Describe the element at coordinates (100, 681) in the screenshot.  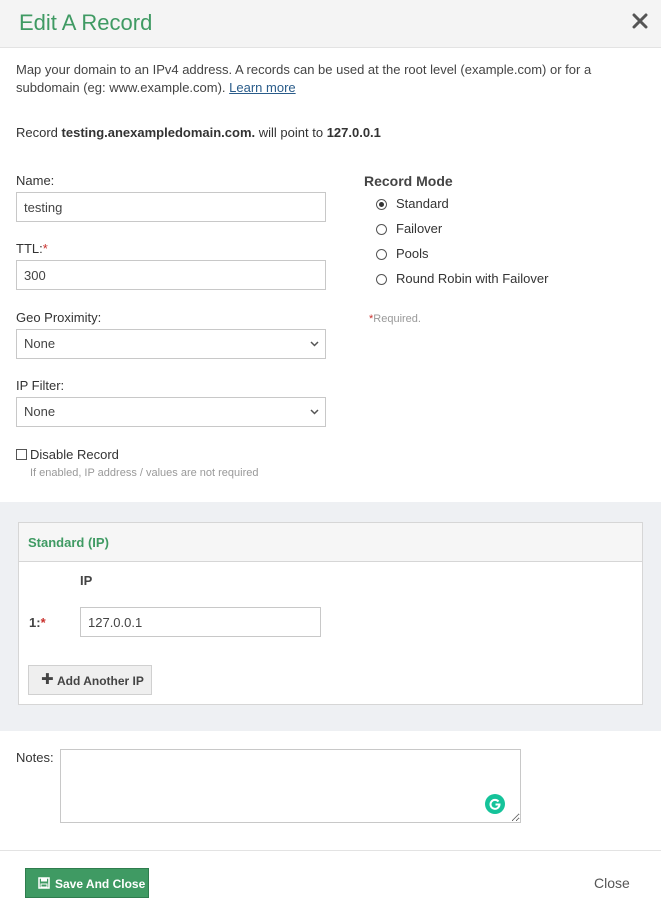
I see `add-another-ip-label: Add Another IP` at that location.